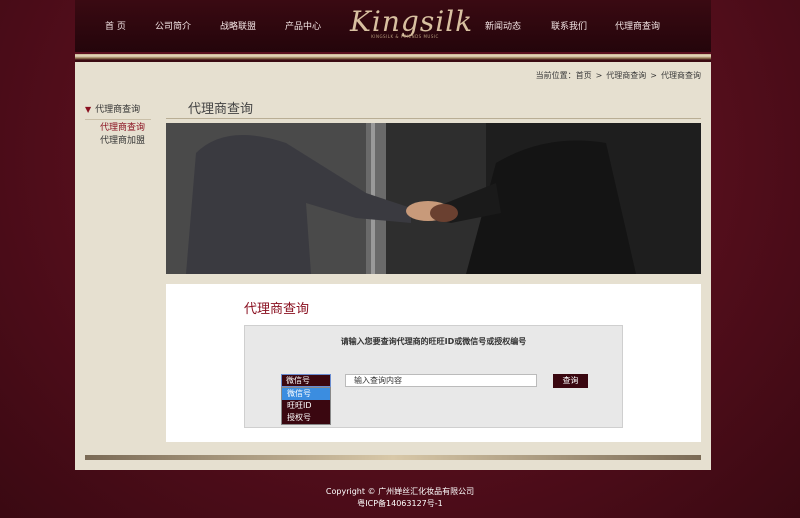 The width and height of the screenshot is (800, 518). Describe the element at coordinates (503, 25) in the screenshot. I see `nav-news: 新闻动态` at that location.